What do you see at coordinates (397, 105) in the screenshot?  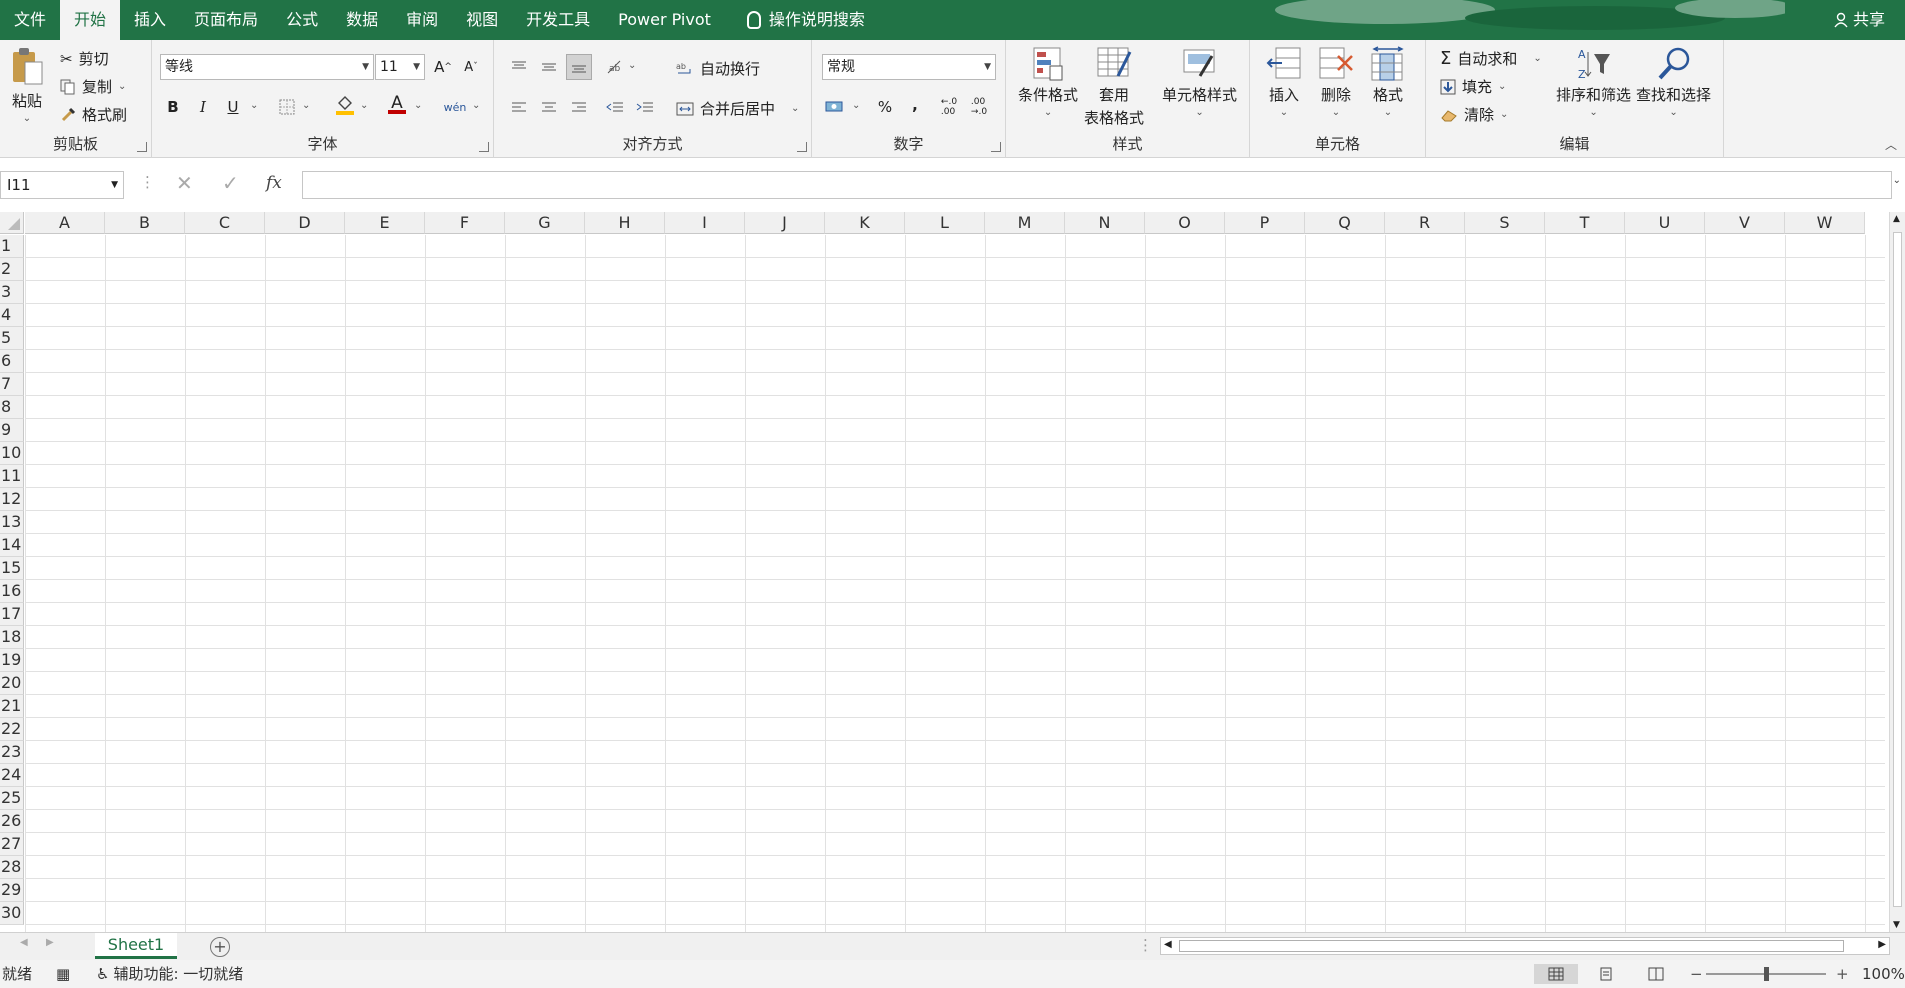 I see `font-color-button: A` at bounding box center [397, 105].